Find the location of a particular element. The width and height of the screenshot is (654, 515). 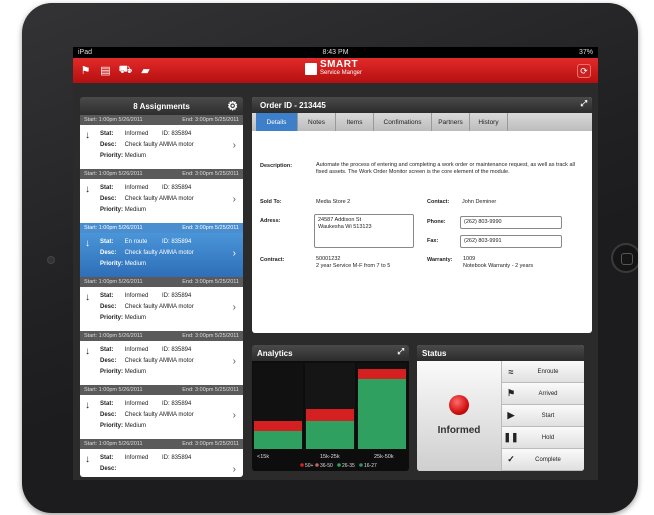

contract-terms: 2 year Service M-F from 7 to 5 is located at coordinates (353, 266).